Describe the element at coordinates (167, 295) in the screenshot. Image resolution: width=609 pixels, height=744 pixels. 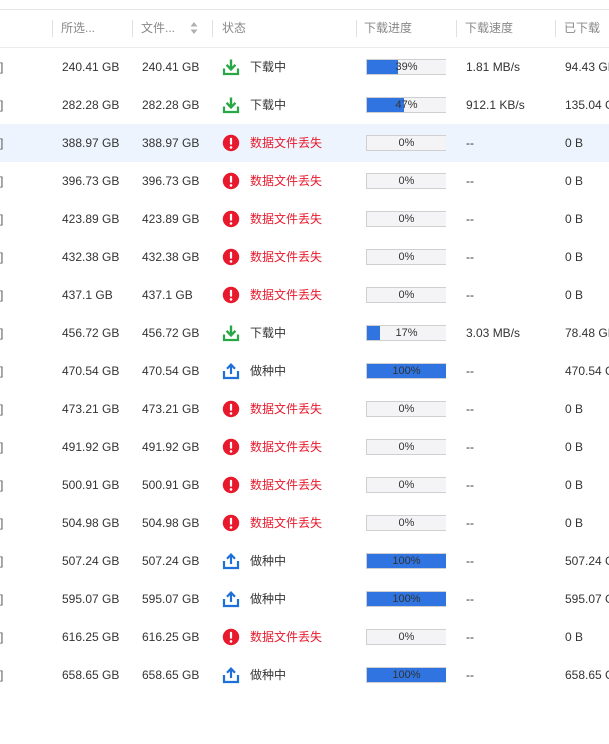
I see `file-size-cell: 437.1 GB` at that location.